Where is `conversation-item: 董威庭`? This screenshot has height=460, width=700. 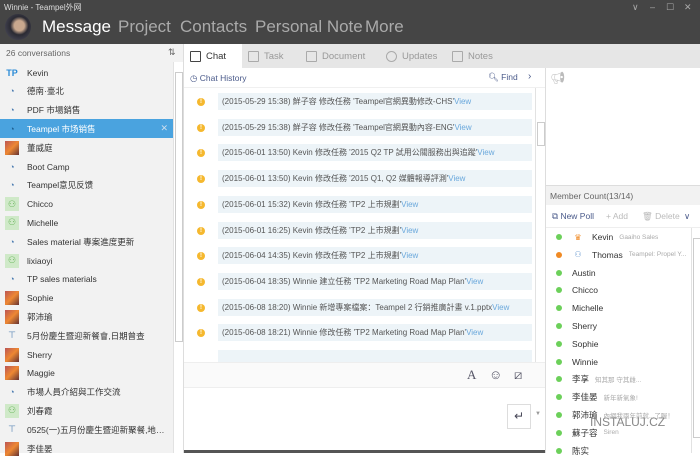 conversation-item: 董威庭 is located at coordinates (86, 147).